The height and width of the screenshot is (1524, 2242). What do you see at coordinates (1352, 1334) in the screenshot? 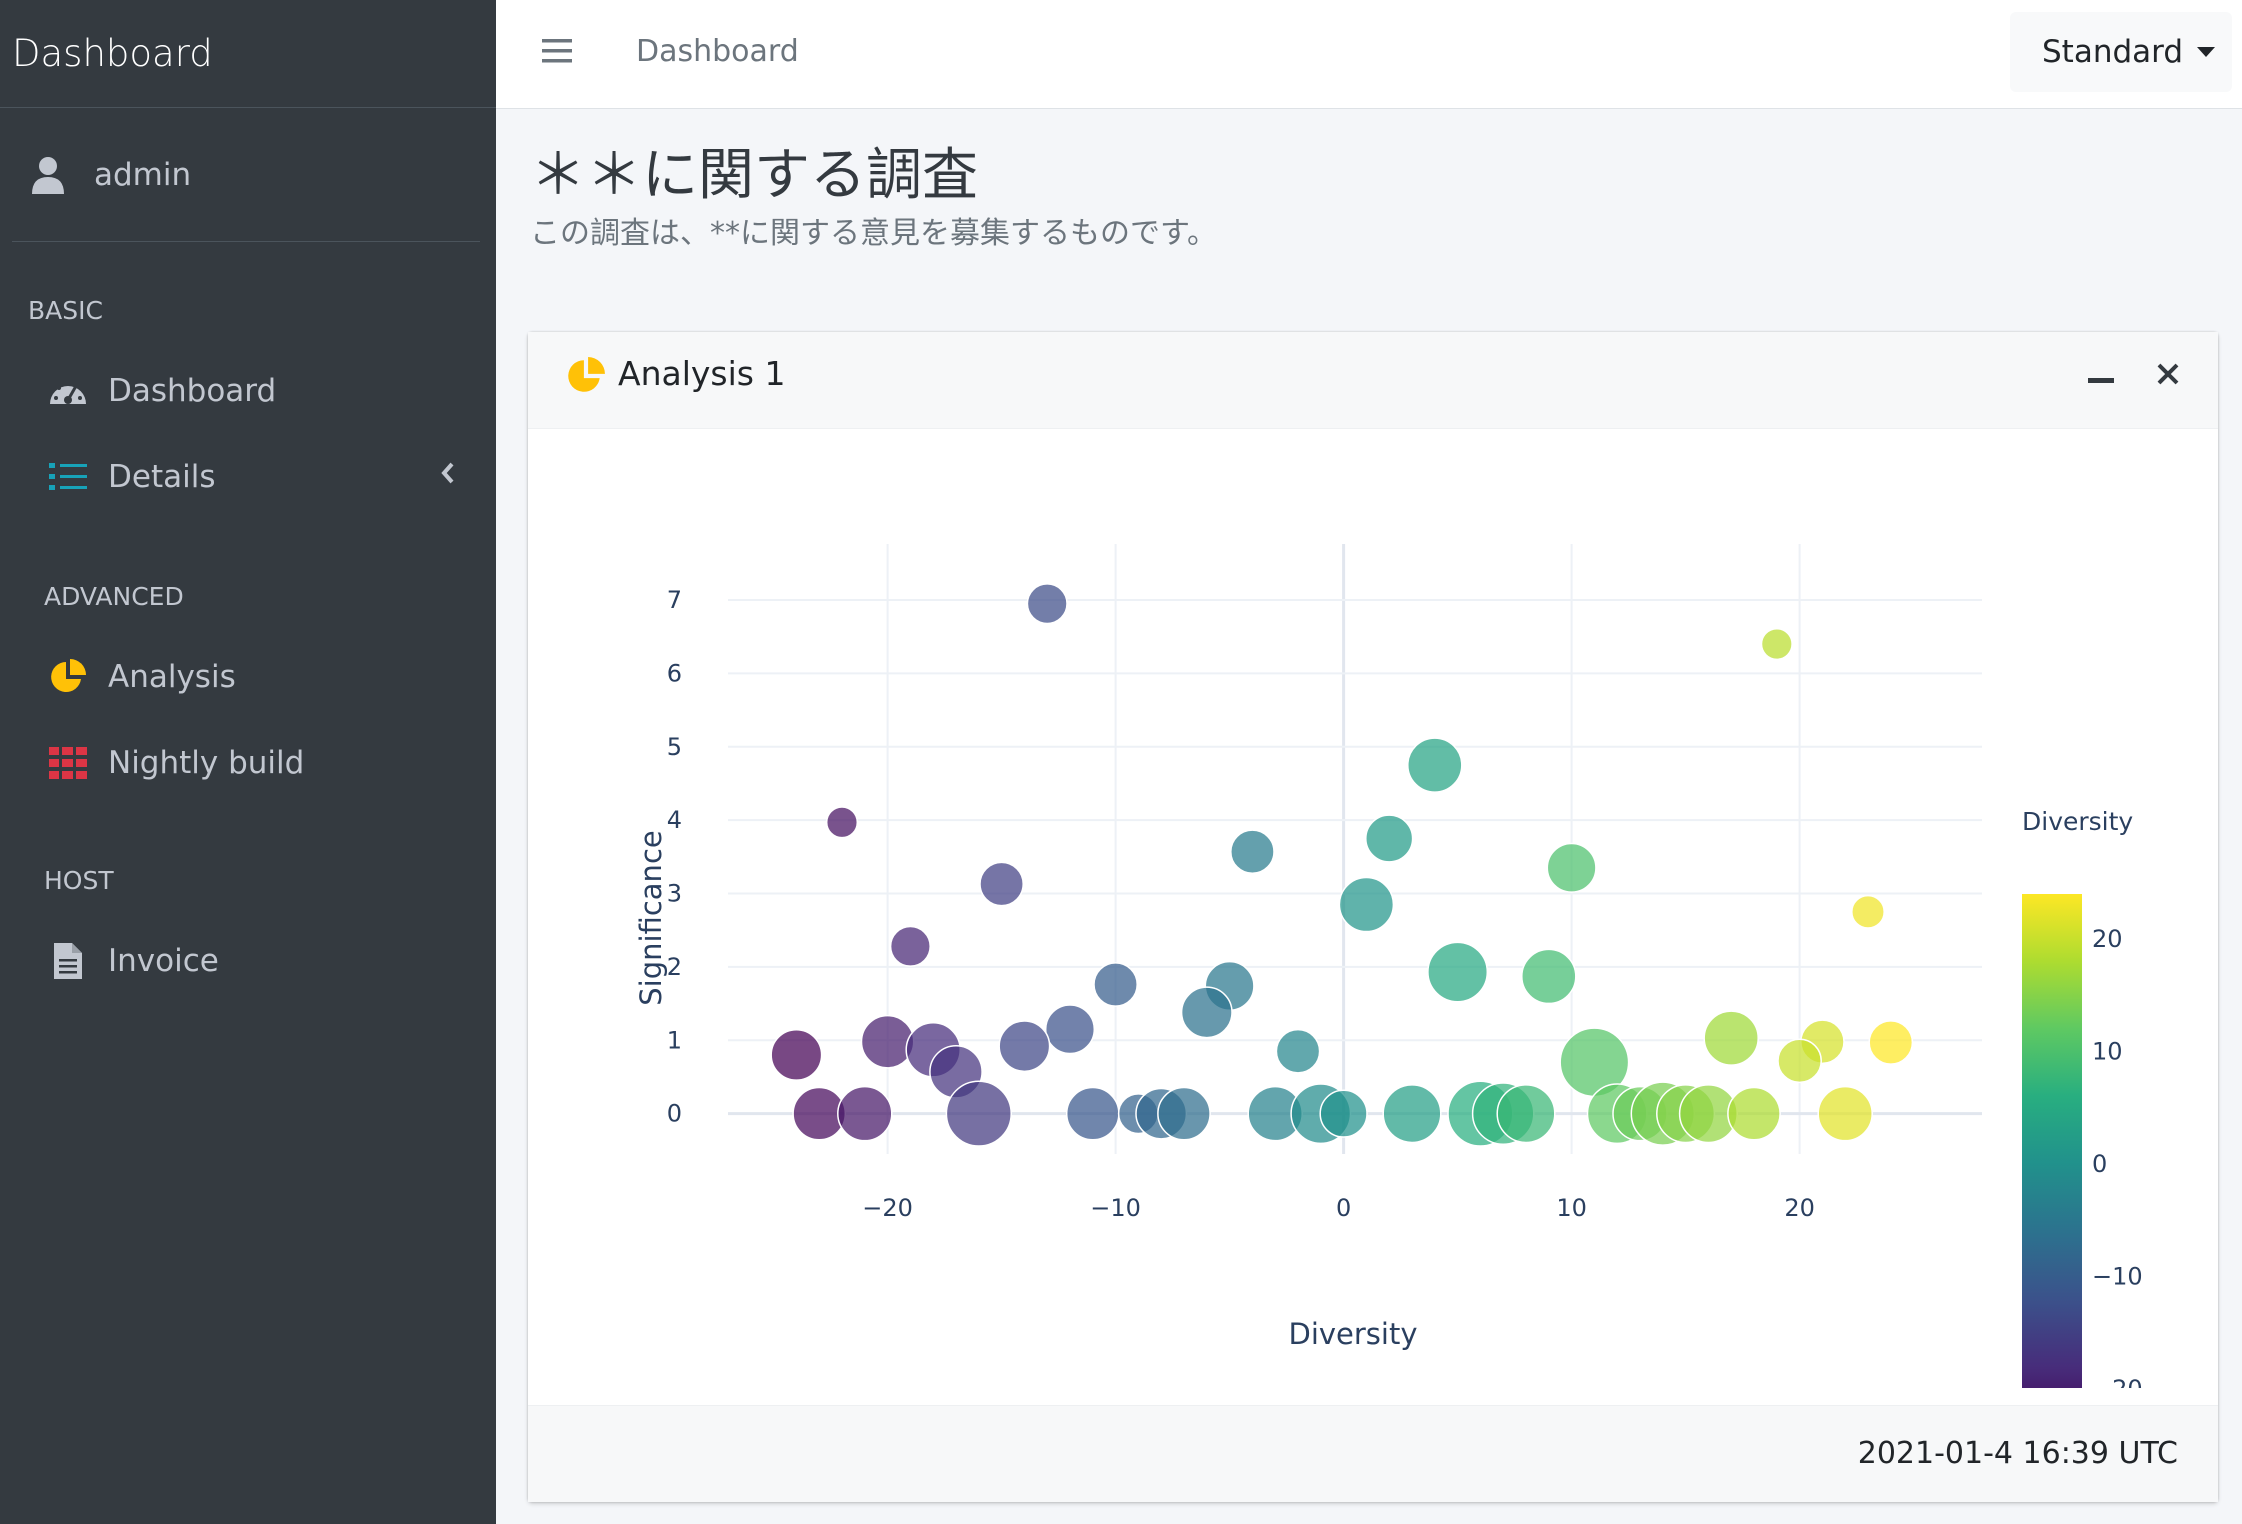
I see `x-axis-label: Diversity` at bounding box center [1352, 1334].